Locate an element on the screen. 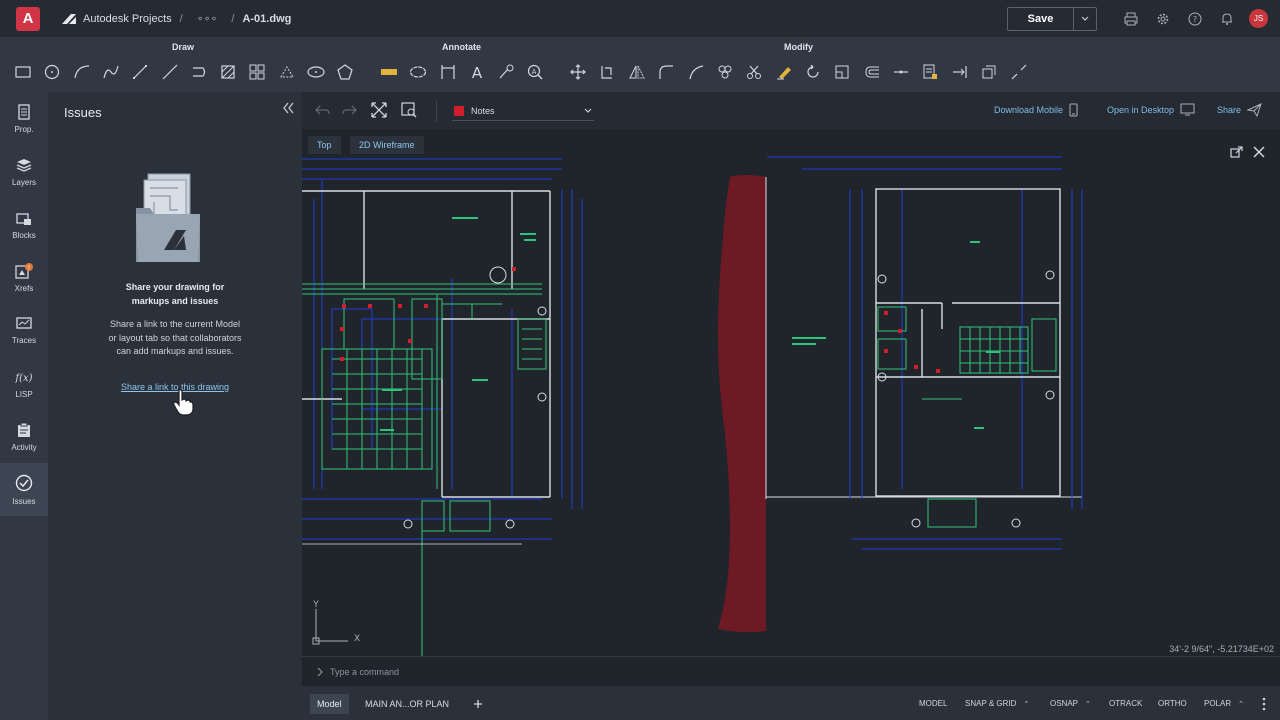 This screenshot has height=720, width=1280. sidebar-item-properties: Prop. is located at coordinates (24, 118).